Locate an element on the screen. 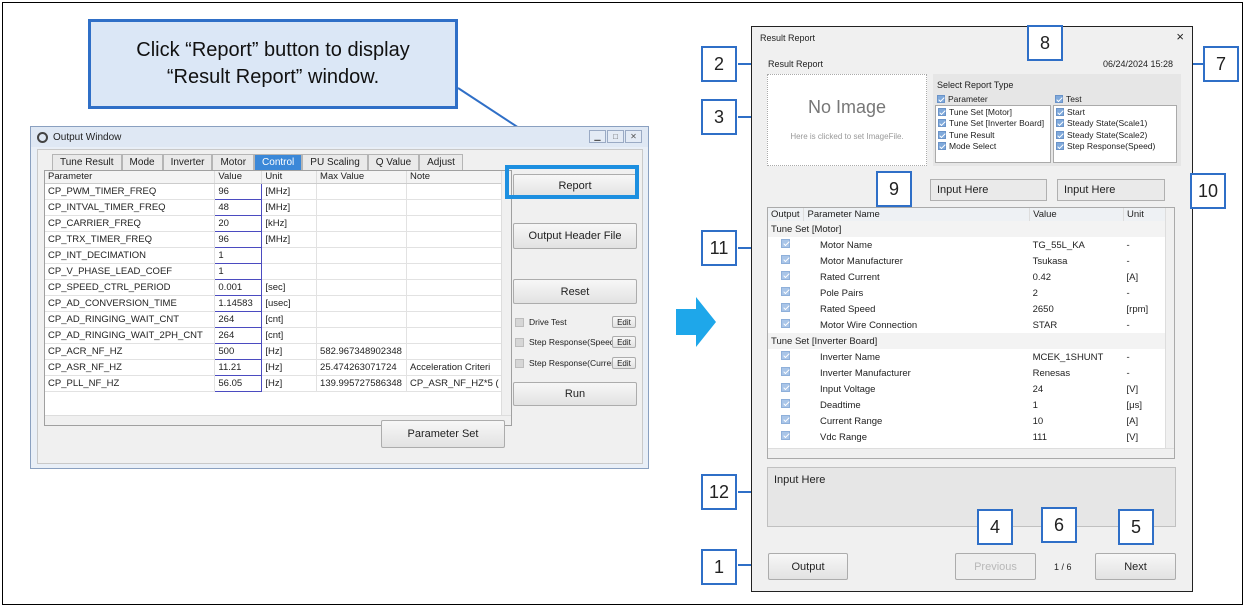 The width and height of the screenshot is (1246, 608). test-item-steady-1: Steady State(Scale1) is located at coordinates (1115, 124).